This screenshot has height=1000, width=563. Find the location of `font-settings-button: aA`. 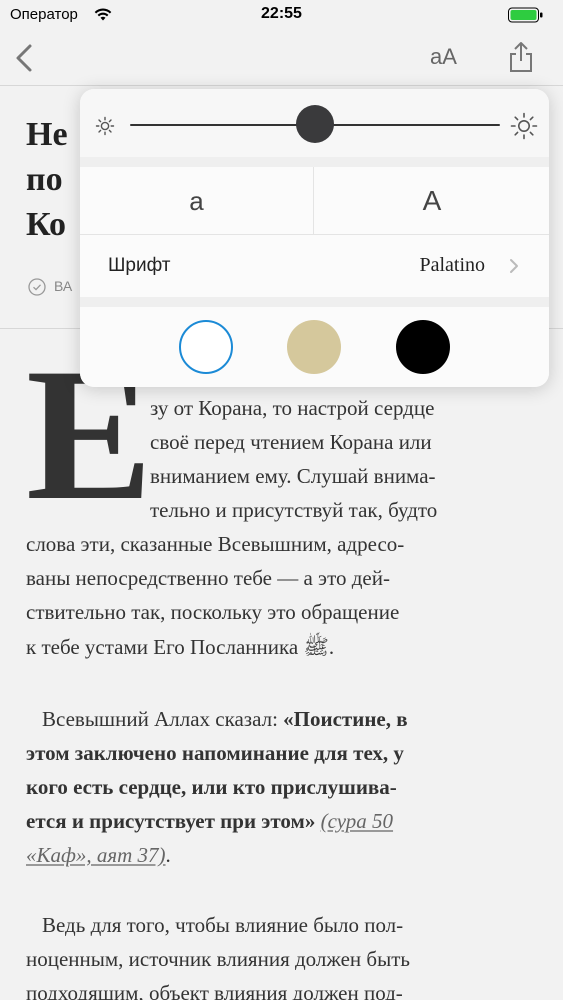

font-settings-button: aA is located at coordinates (443, 57).